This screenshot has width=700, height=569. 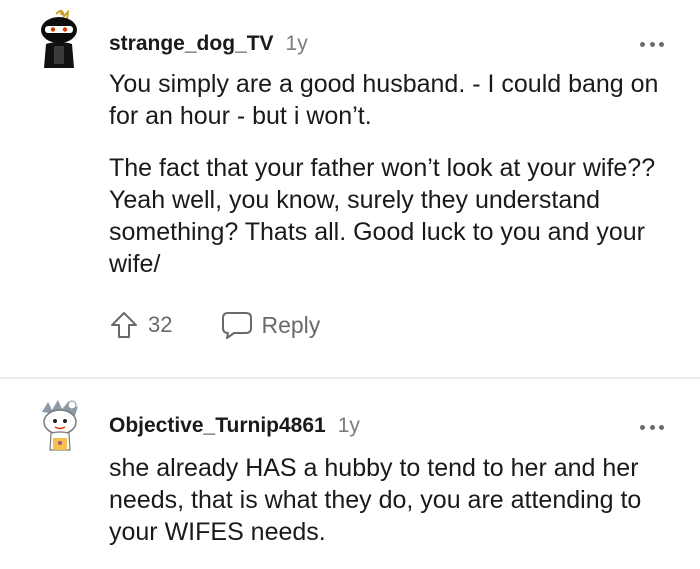 I want to click on divider, so click(x=350, y=378).